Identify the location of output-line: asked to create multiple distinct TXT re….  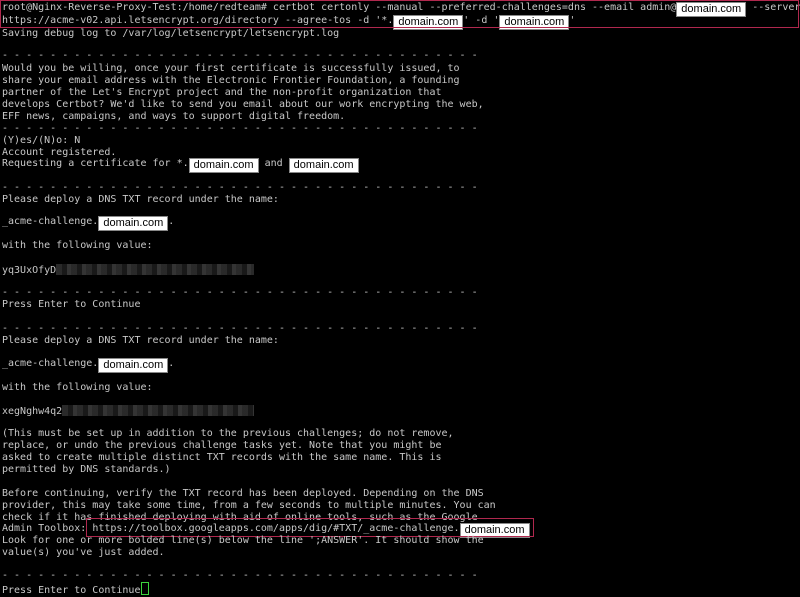
(222, 457).